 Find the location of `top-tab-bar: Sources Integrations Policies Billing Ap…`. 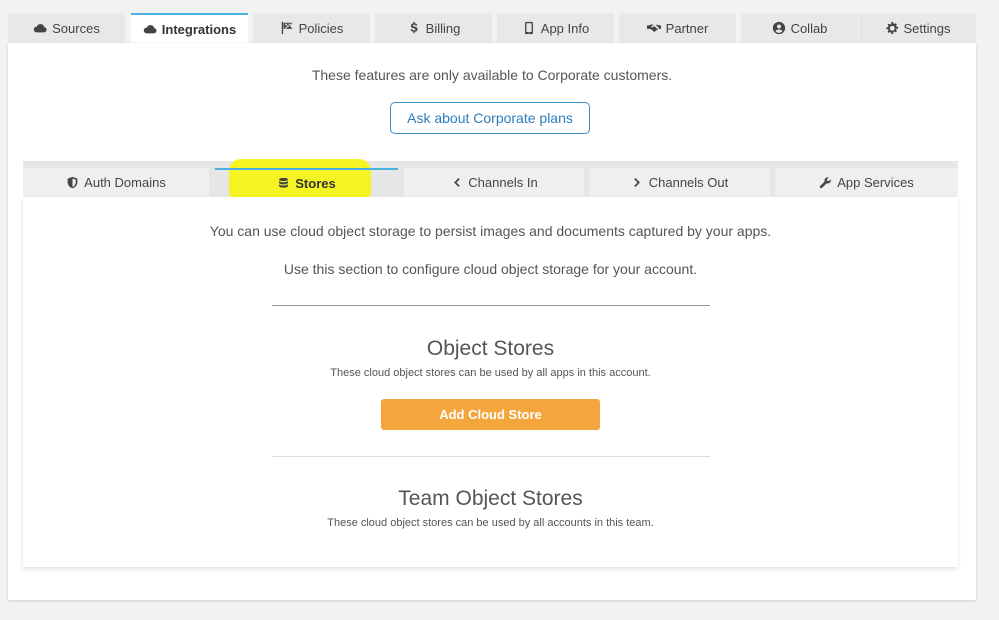

top-tab-bar: Sources Integrations Policies Billing Ap… is located at coordinates (492, 28).